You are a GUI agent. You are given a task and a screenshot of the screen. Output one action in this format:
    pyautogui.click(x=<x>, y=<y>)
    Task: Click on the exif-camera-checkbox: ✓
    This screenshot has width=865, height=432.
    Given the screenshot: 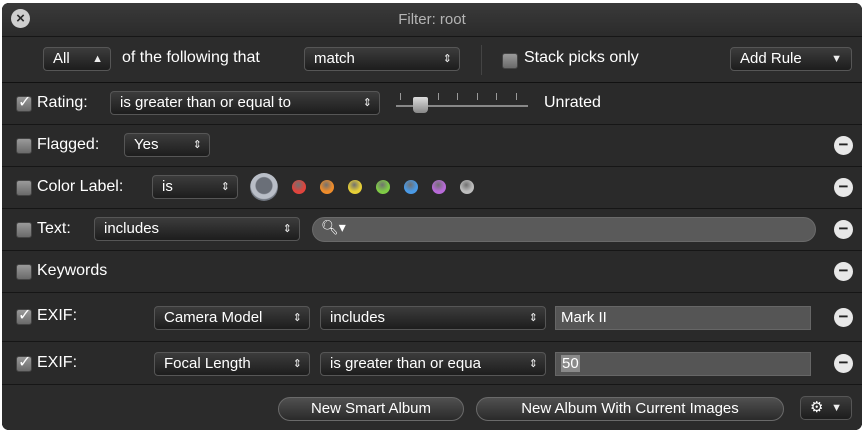 What is the action you would take?
    pyautogui.click(x=24, y=316)
    